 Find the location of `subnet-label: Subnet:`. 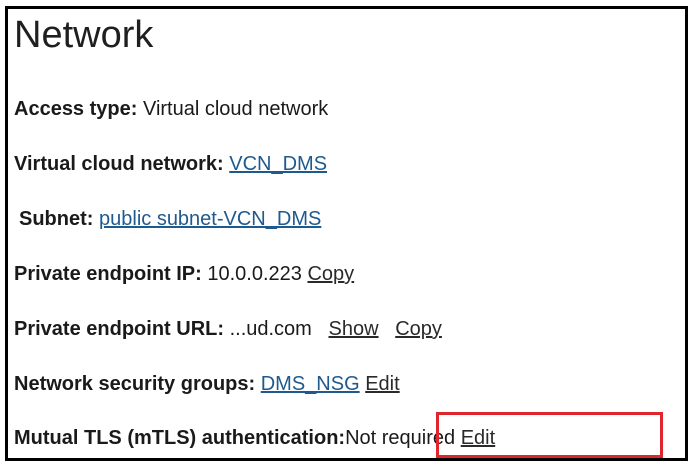

subnet-label: Subnet: is located at coordinates (56, 219).